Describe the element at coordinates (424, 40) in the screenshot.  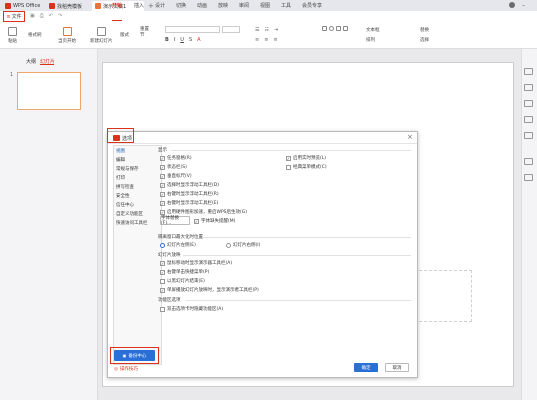
I see `select-button: 选择` at that location.